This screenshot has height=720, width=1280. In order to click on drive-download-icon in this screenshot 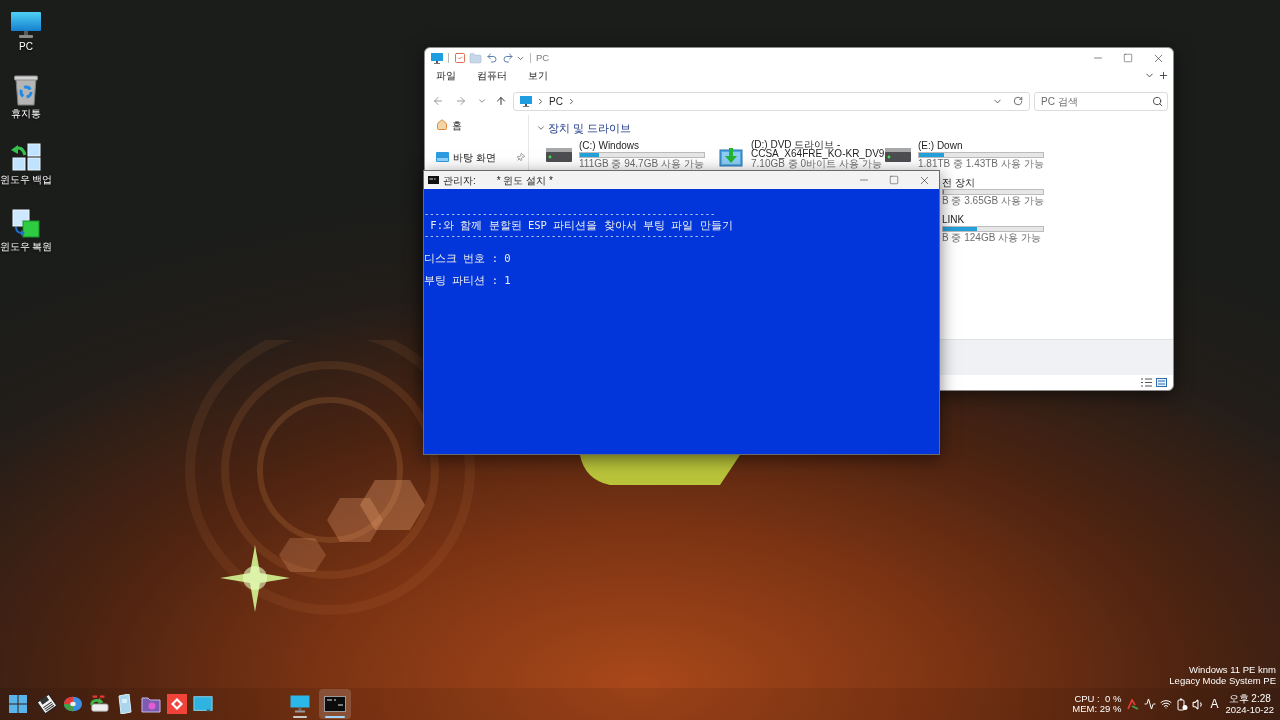, I will do `click(731, 158)`.